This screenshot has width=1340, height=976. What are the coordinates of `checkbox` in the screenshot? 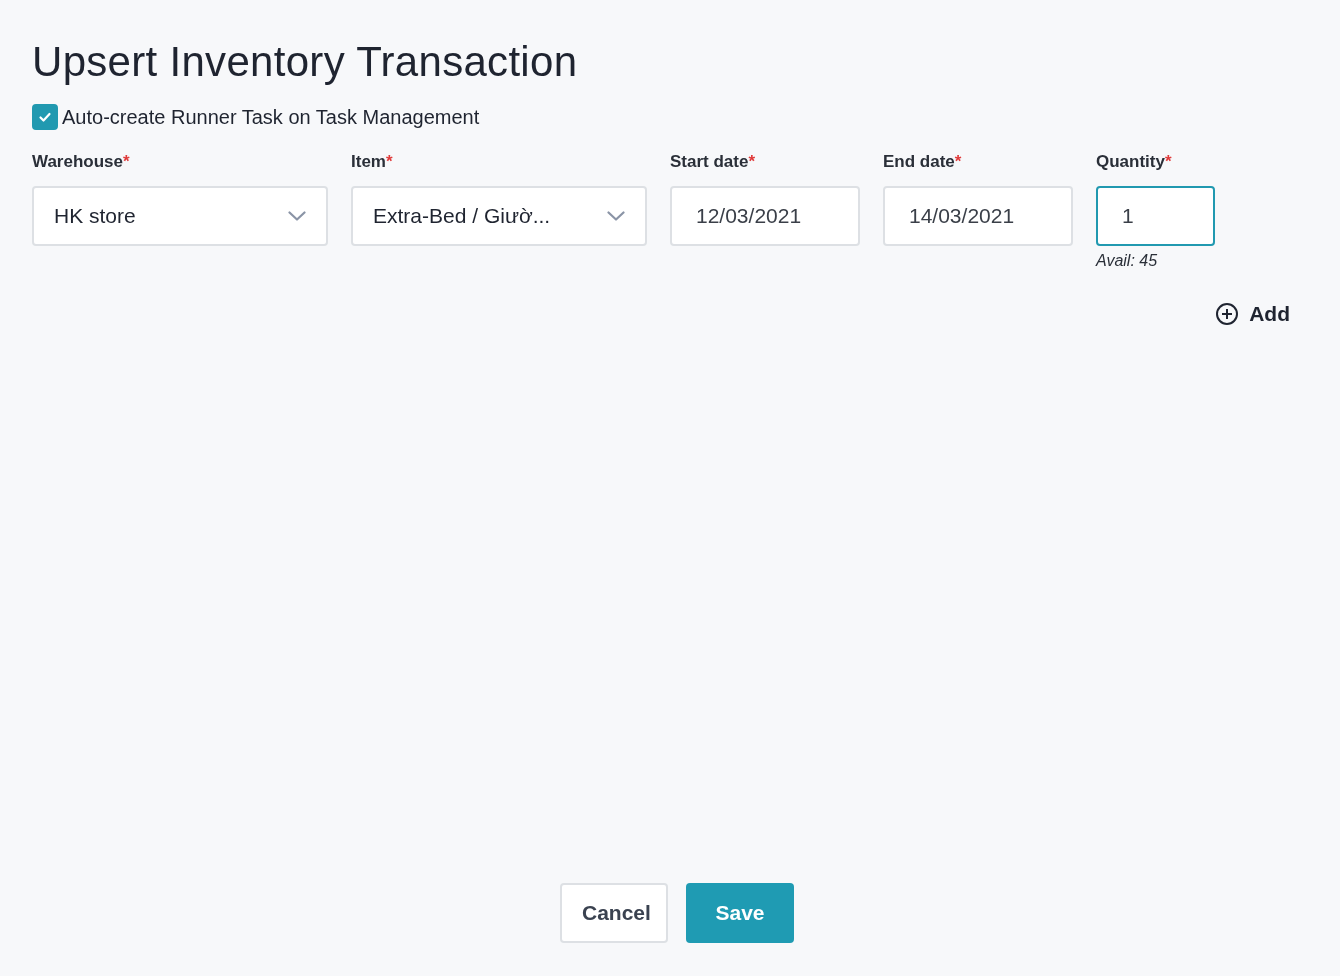 It's located at (45, 117).